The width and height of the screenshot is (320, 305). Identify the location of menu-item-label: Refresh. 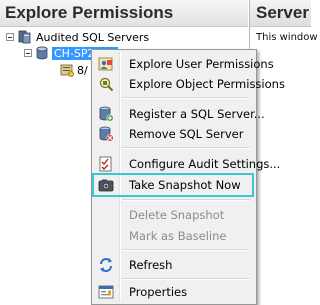
(151, 265).